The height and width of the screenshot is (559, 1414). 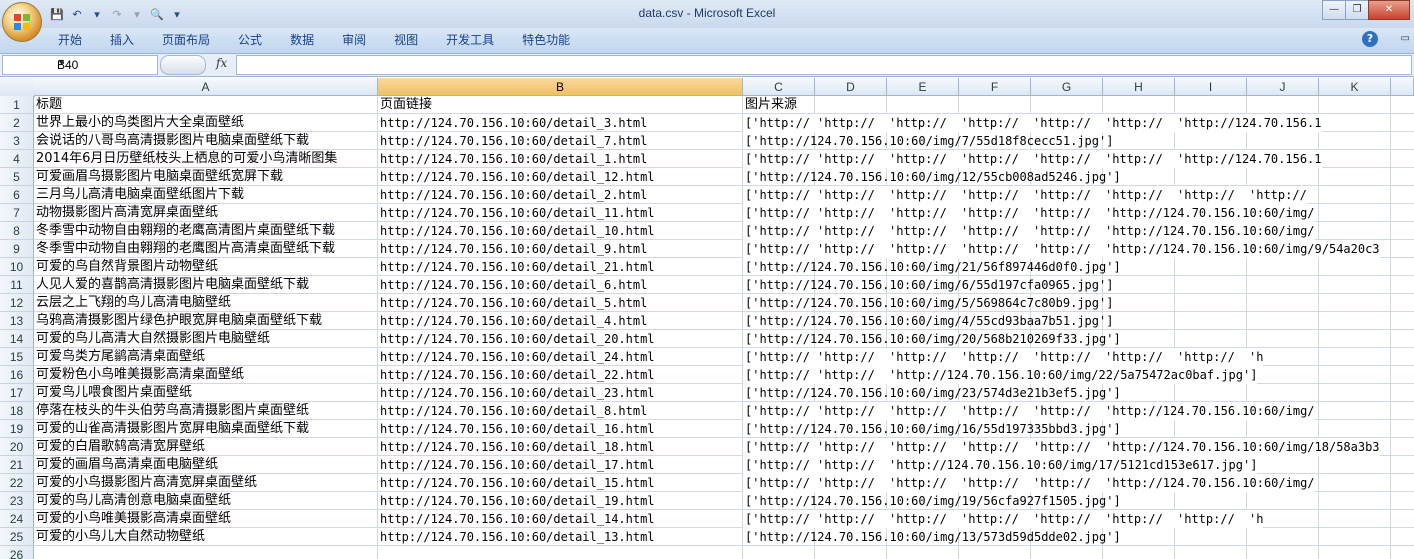 I want to click on link-cell: http://124.70.156.10:60/detail_19.html, so click(x=516, y=501).